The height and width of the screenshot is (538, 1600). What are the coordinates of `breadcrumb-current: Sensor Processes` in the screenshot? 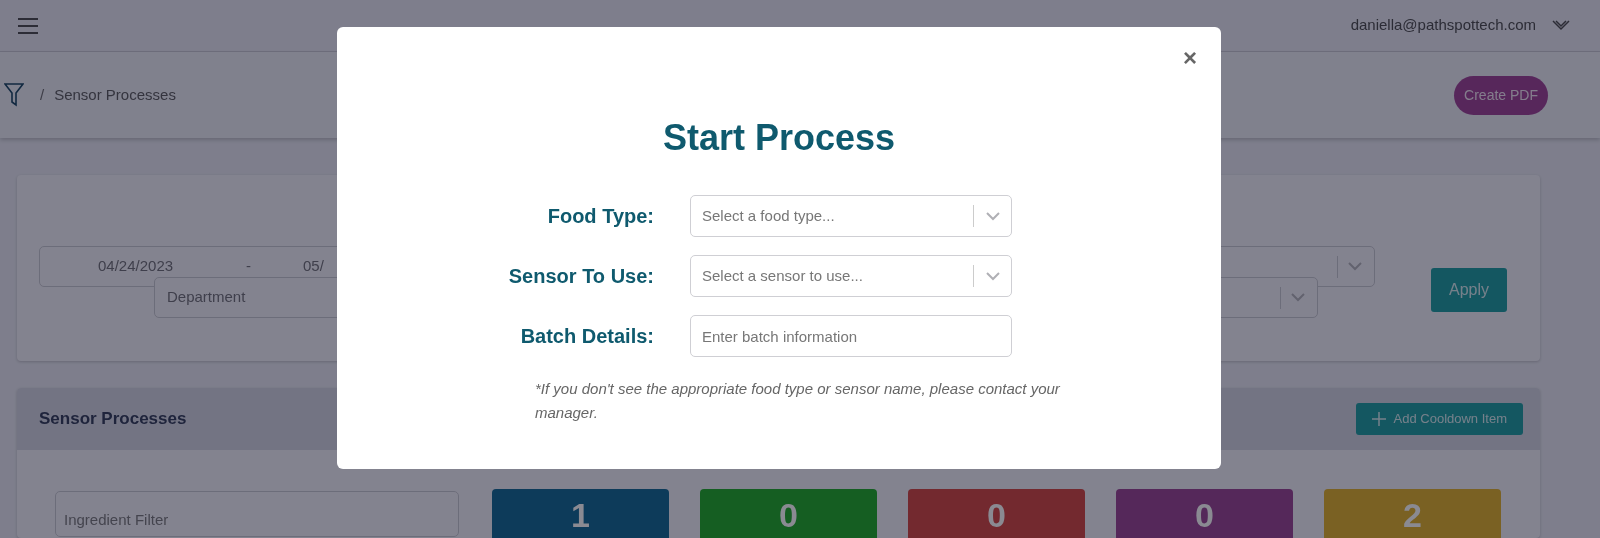 It's located at (115, 94).